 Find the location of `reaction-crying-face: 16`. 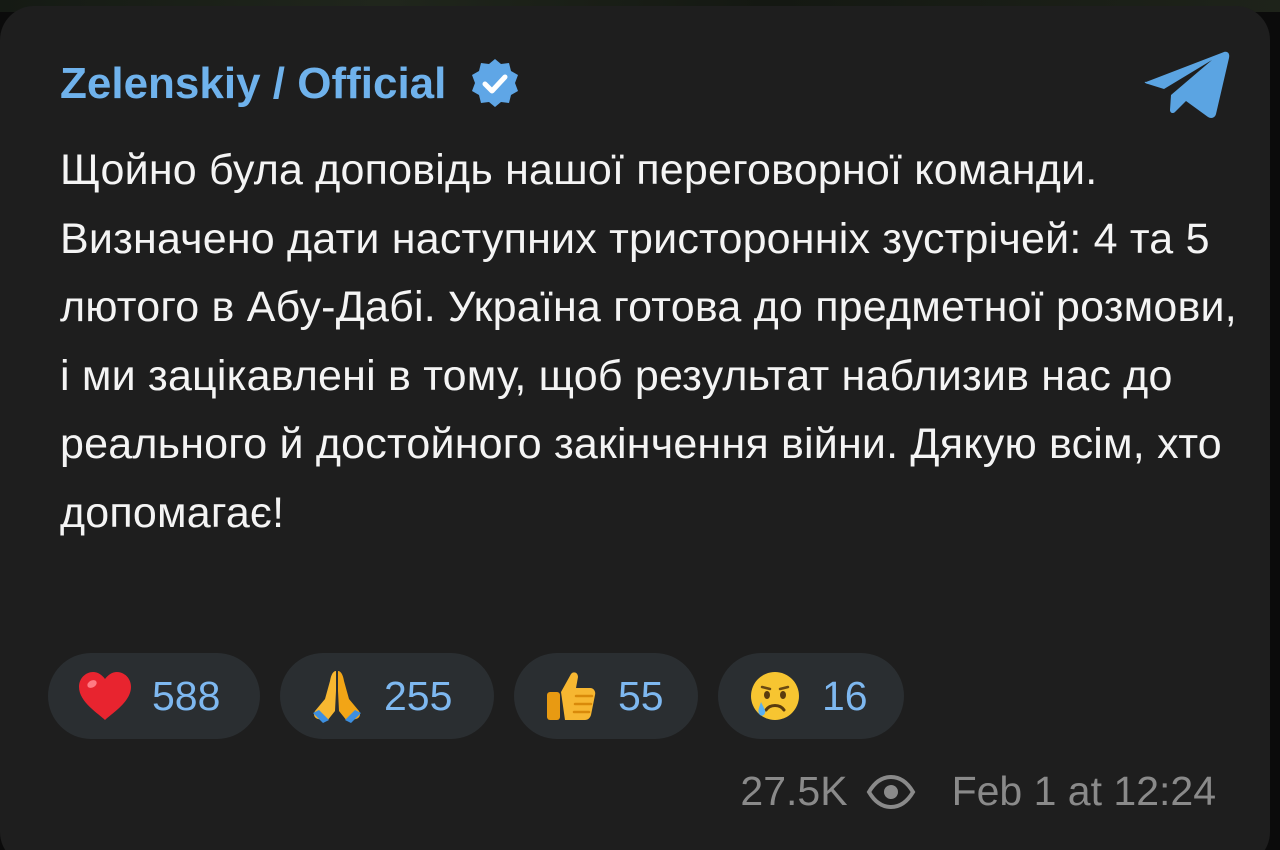

reaction-crying-face: 16 is located at coordinates (811, 696).